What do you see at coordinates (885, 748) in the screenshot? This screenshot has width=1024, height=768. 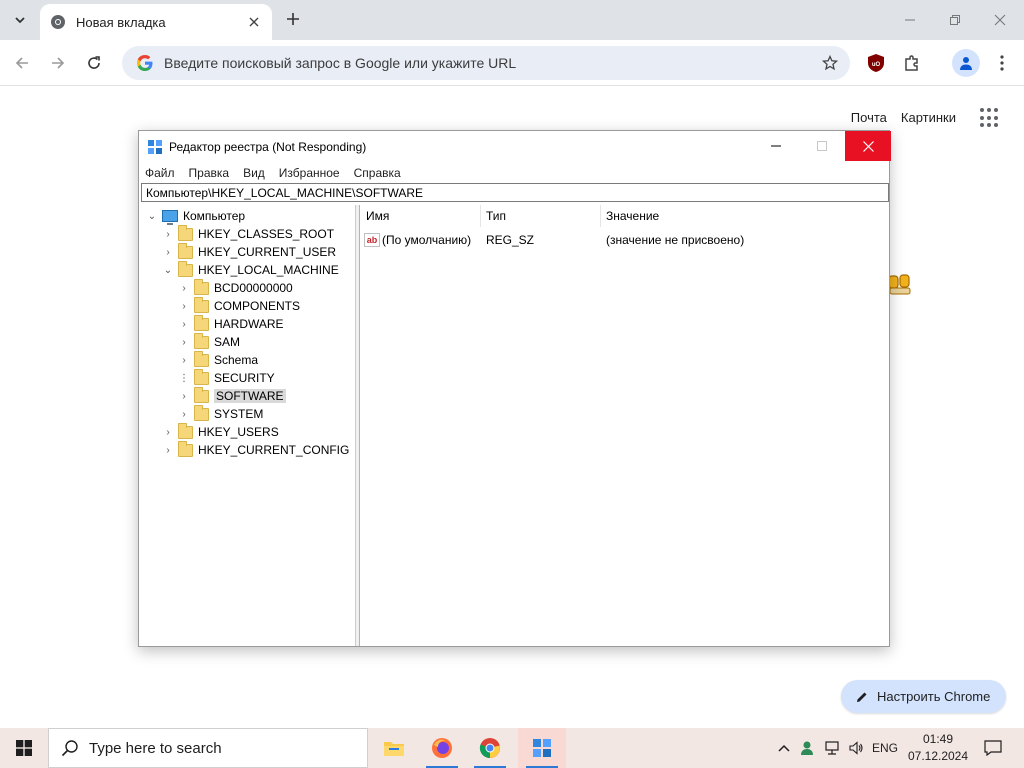 I see `tray-language: ENG` at bounding box center [885, 748].